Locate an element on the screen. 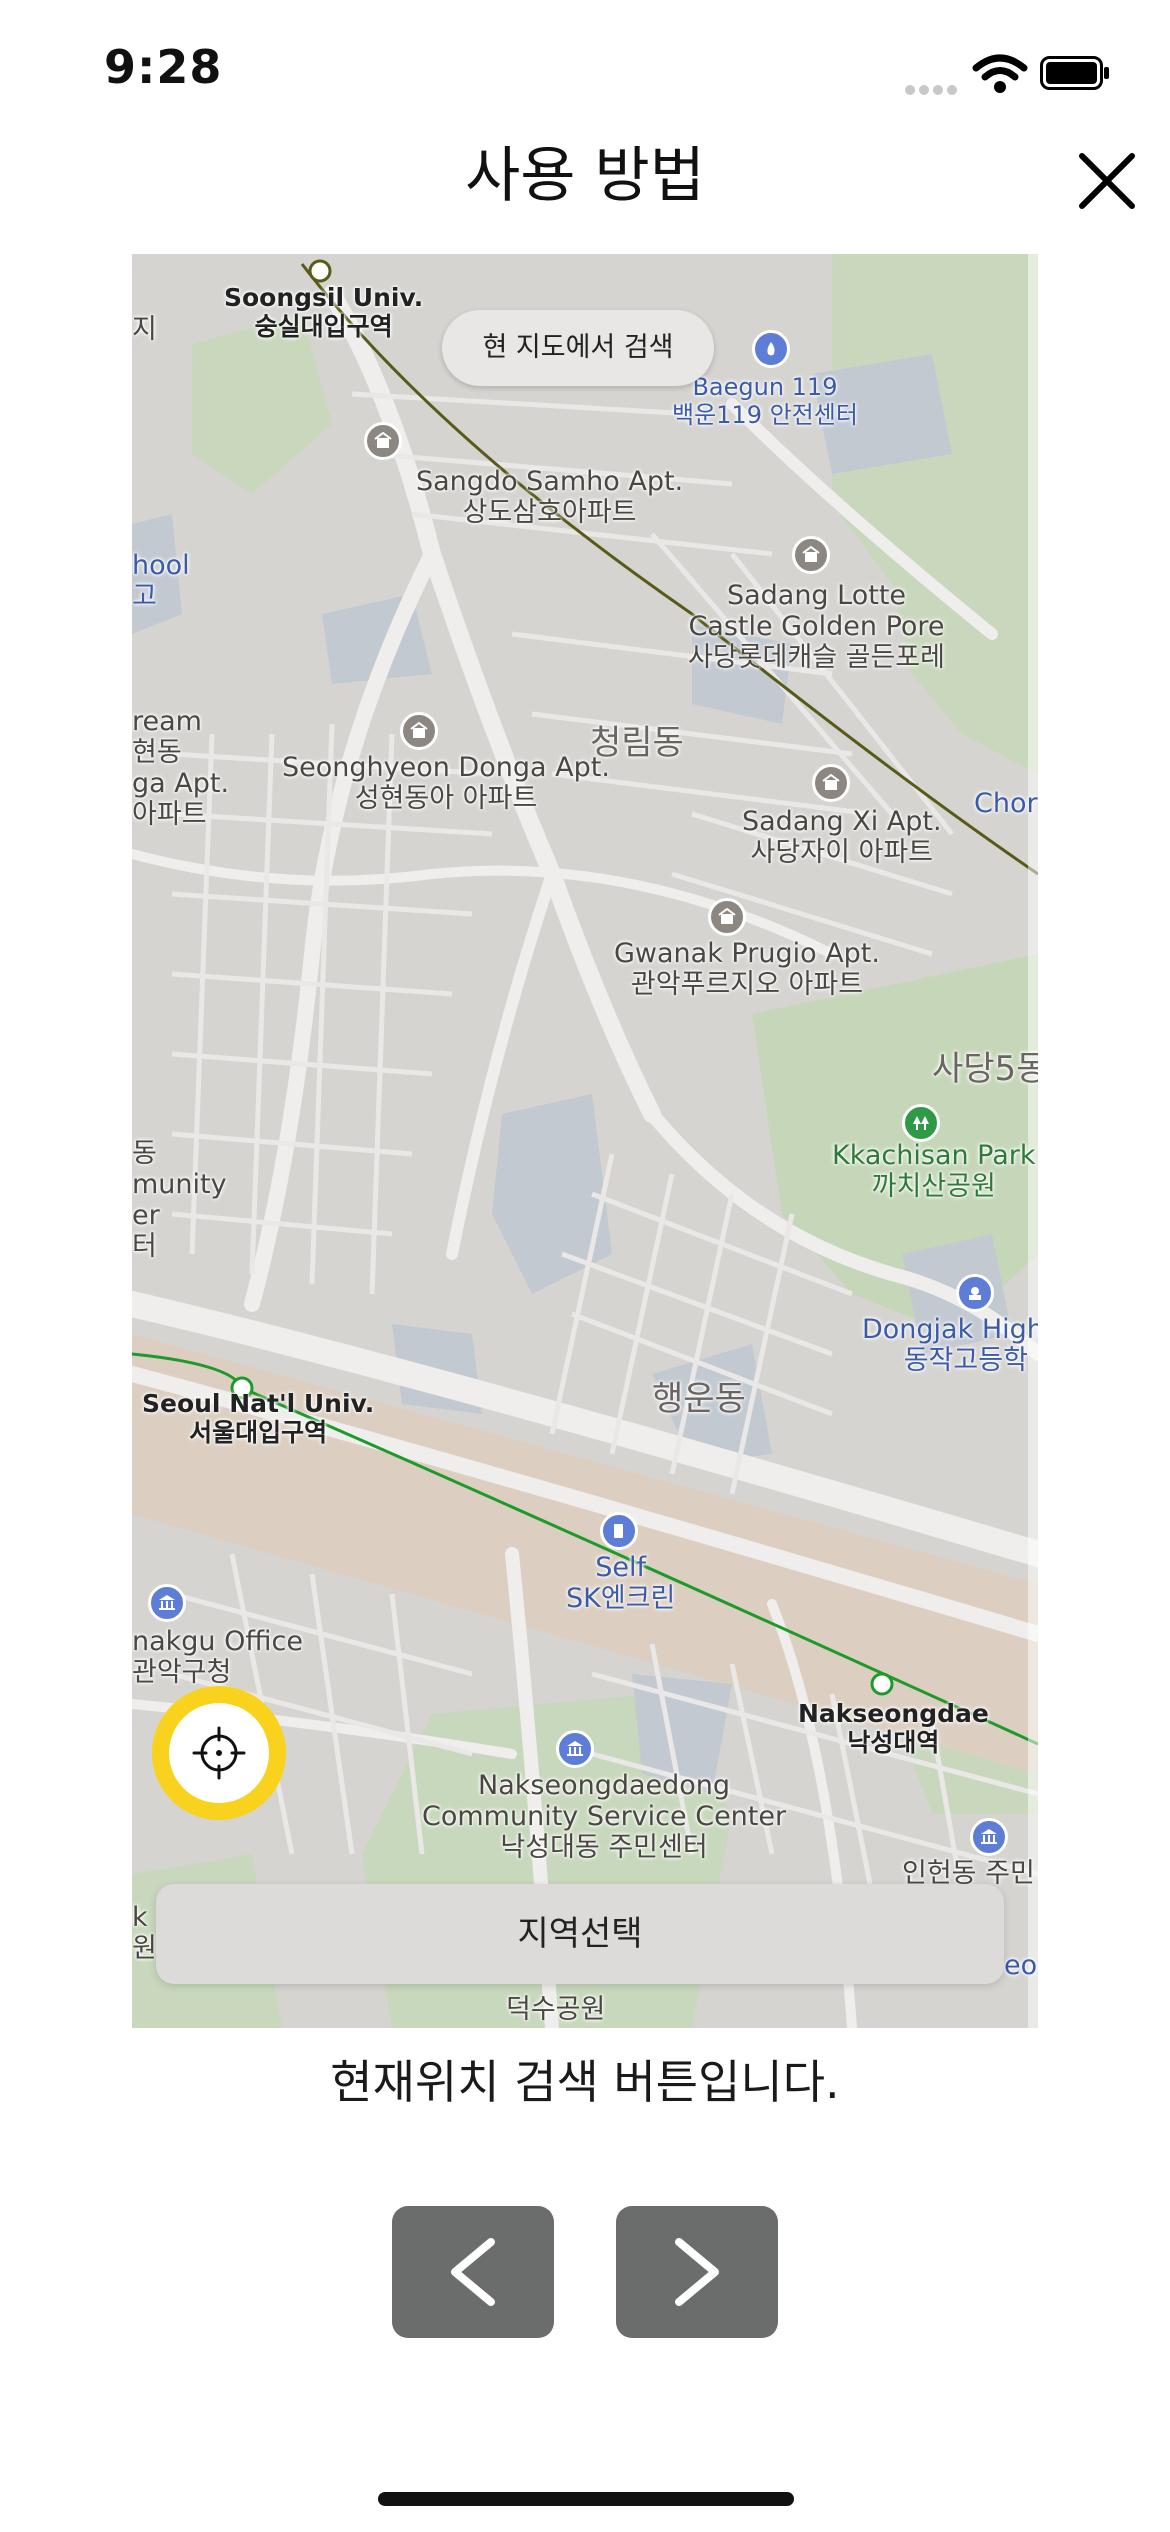 Image resolution: width=1170 pixels, height=2532 pixels. map-label-kkachisan-park: Kkachisan Park 까치산공원 is located at coordinates (934, 1171).